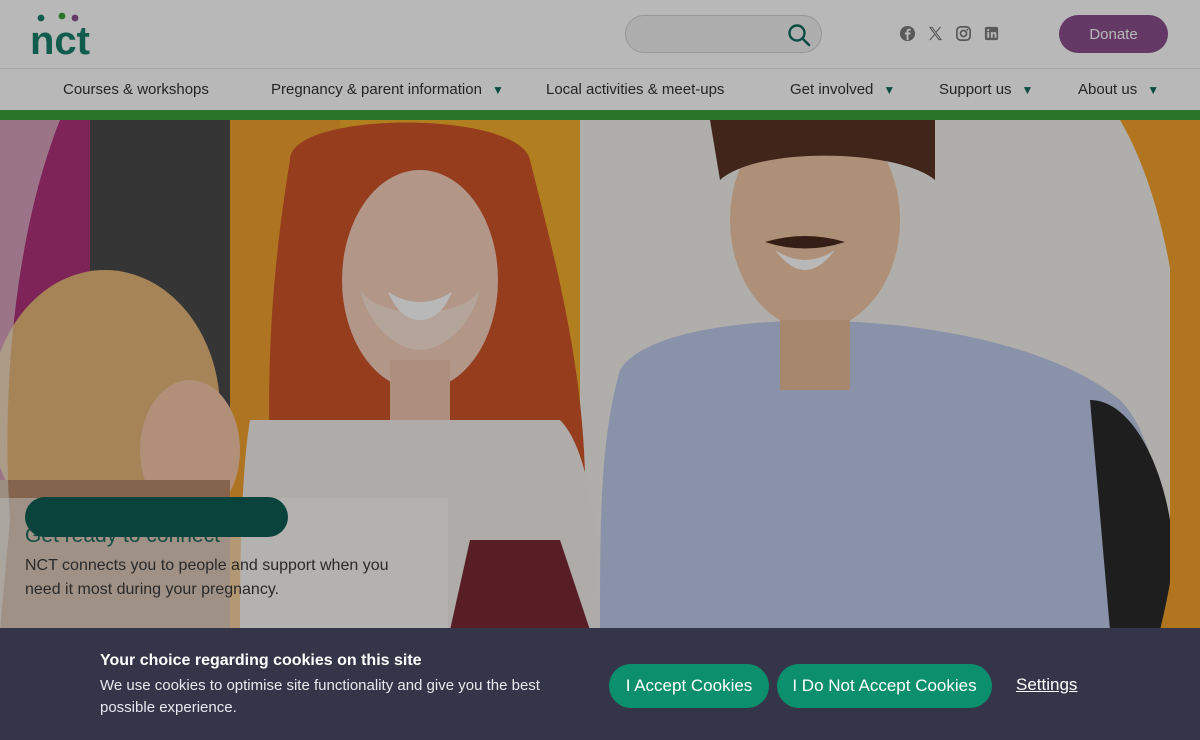  I want to click on hero-cta-button, so click(156, 517).